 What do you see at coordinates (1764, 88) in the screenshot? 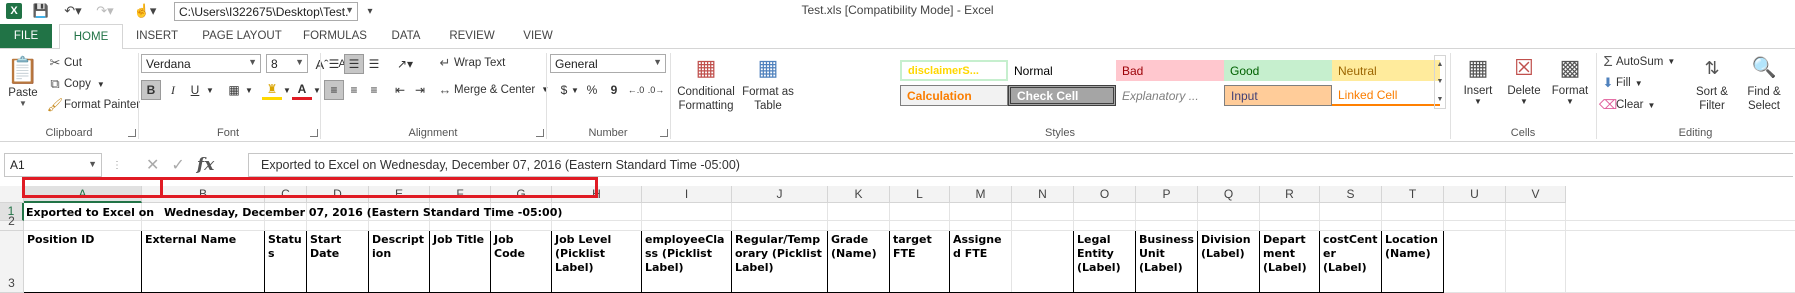
I see `find-select-button: 🔍 Find & Select` at bounding box center [1764, 88].